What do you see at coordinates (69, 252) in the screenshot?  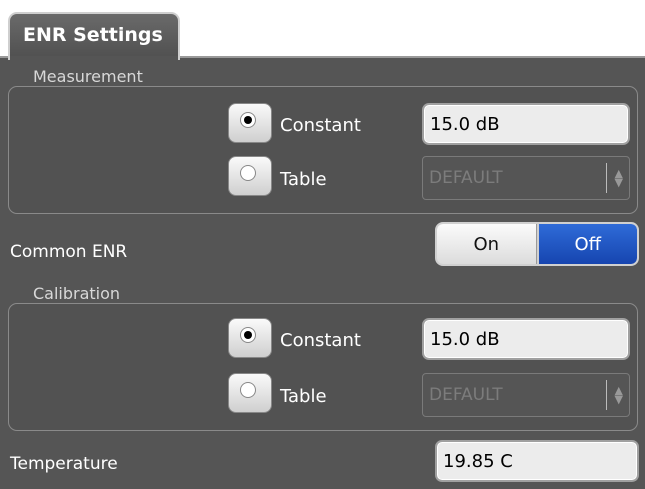 I see `common-enr-label: Common ENR` at bounding box center [69, 252].